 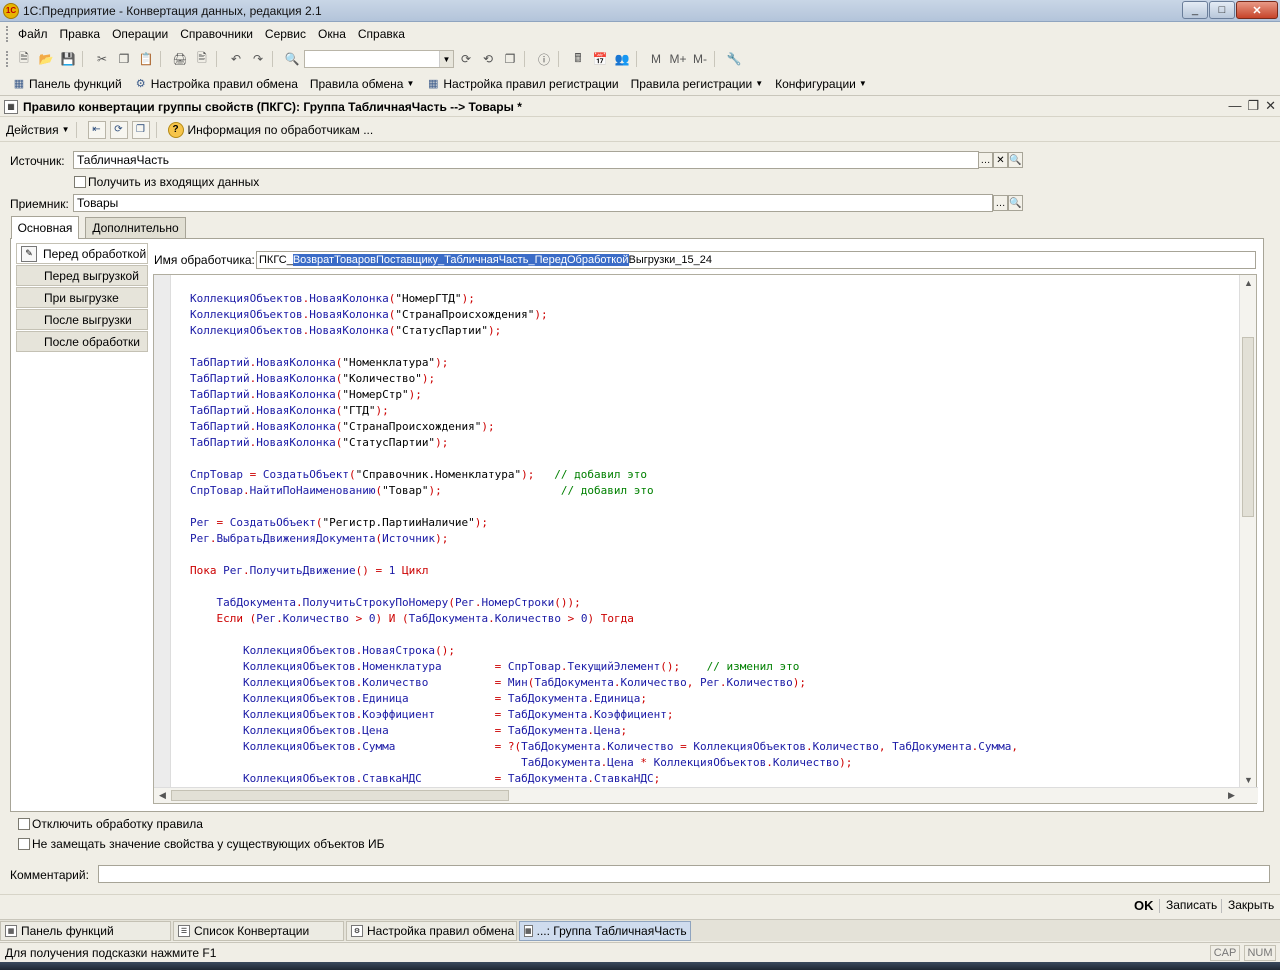 What do you see at coordinates (285, 34) in the screenshot?
I see `menu-service: Сервис` at bounding box center [285, 34].